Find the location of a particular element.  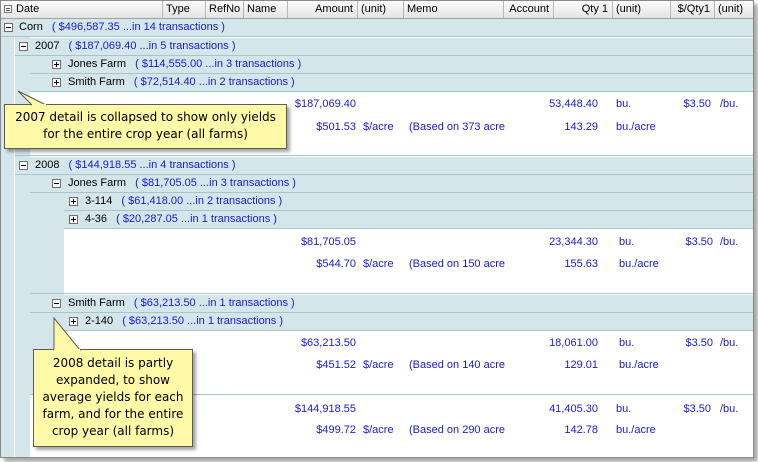

column-name: Name is located at coordinates (266, 9).